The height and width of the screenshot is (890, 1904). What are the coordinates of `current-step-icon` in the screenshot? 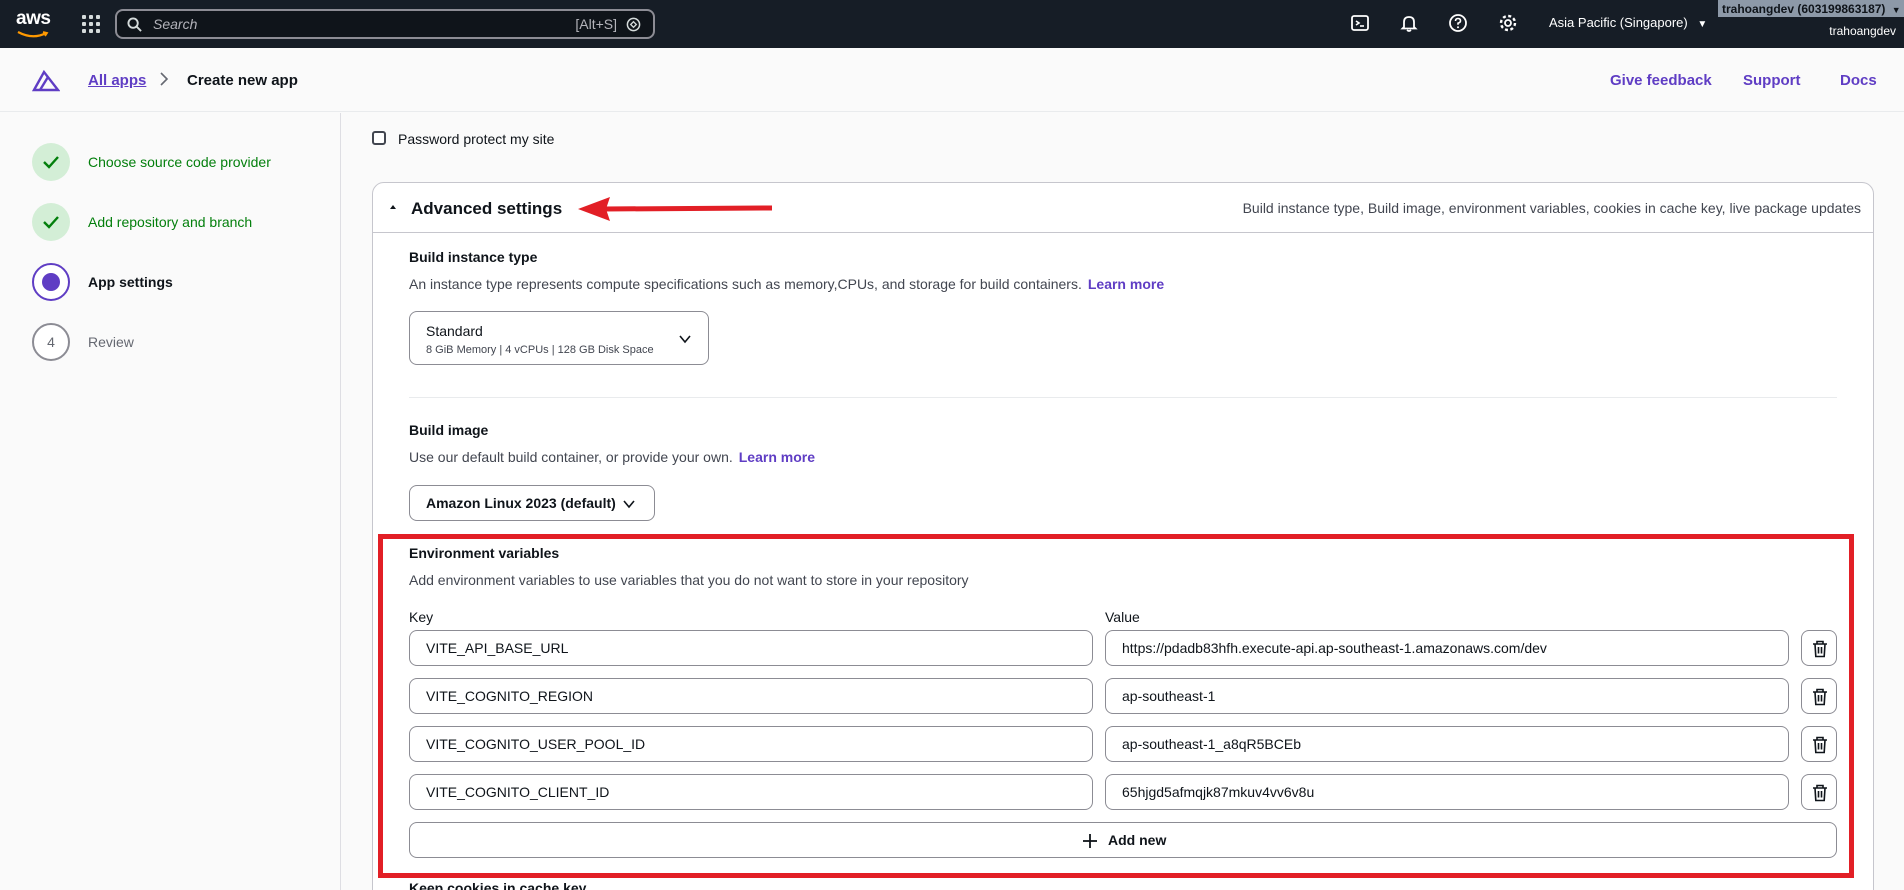 It's located at (51, 282).